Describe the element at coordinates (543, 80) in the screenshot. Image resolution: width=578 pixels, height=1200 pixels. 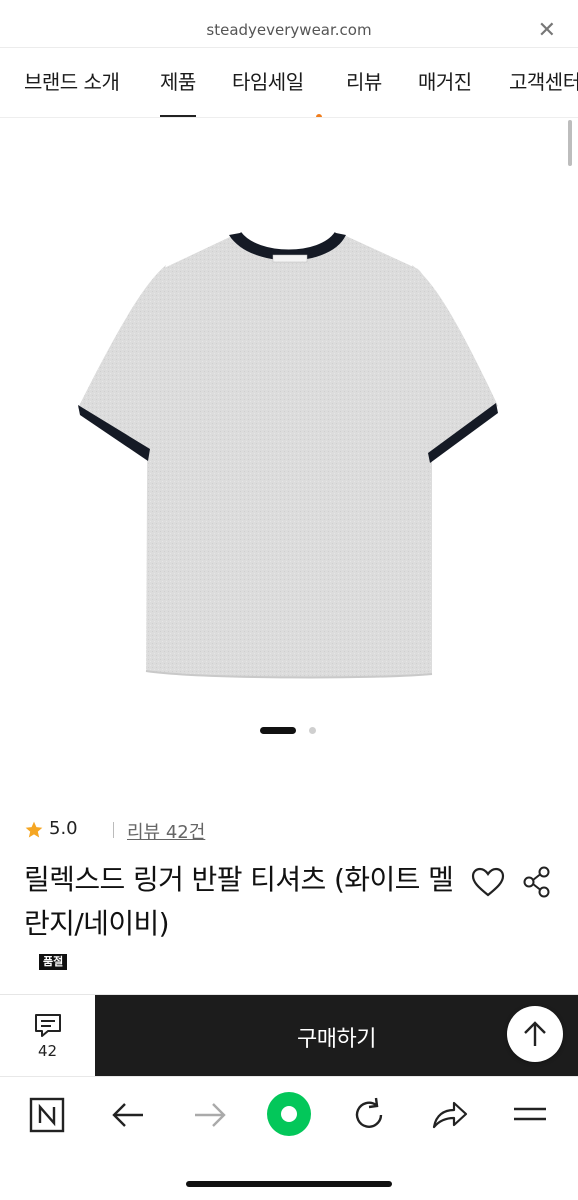
I see `tab-customer-center: 고객센터` at that location.